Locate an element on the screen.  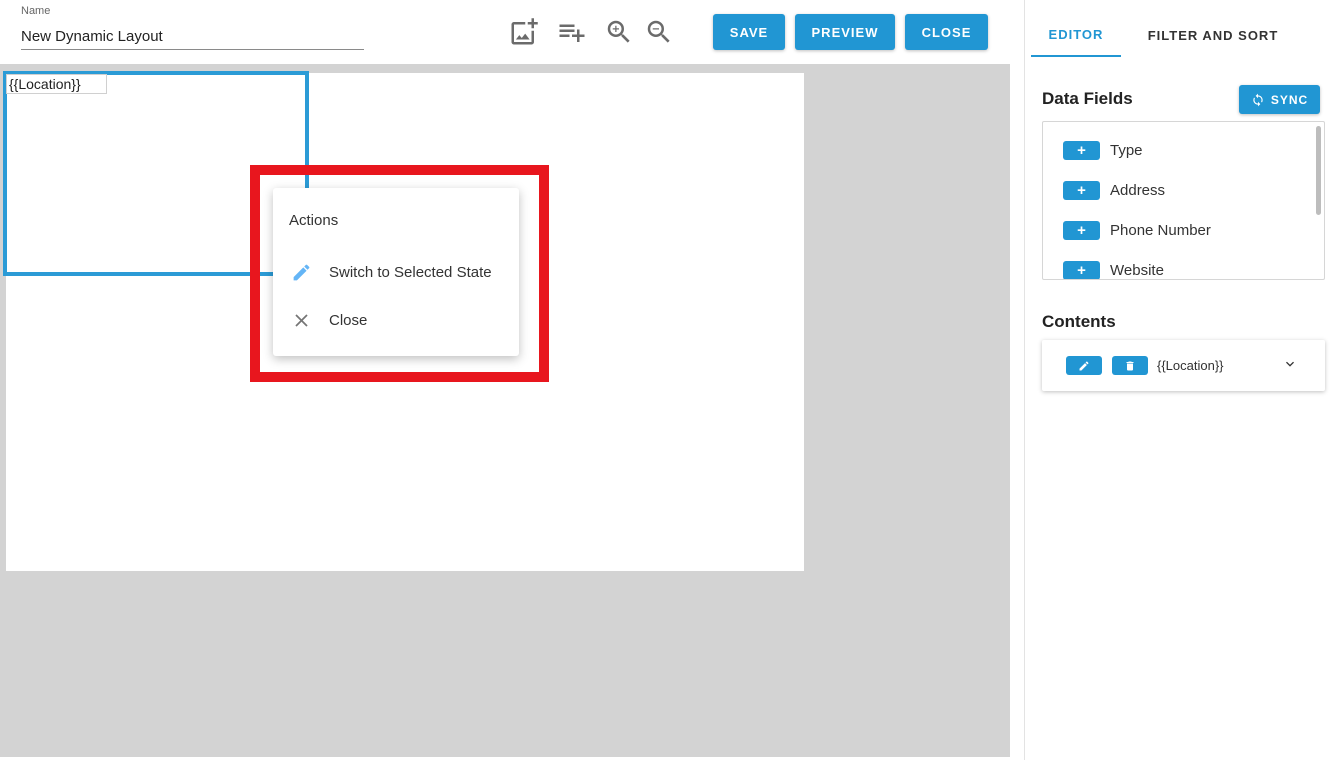
sync-icon is located at coordinates (1258, 99).